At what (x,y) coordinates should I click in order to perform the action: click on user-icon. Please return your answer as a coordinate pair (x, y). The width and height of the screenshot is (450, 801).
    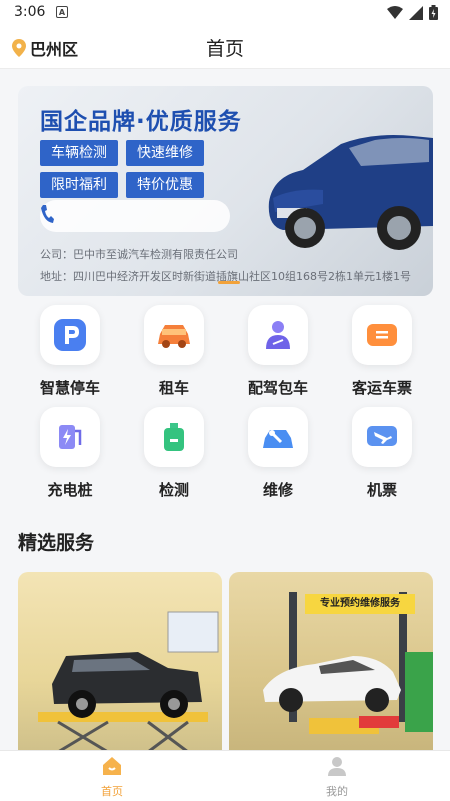
    Looking at the image, I should click on (337, 766).